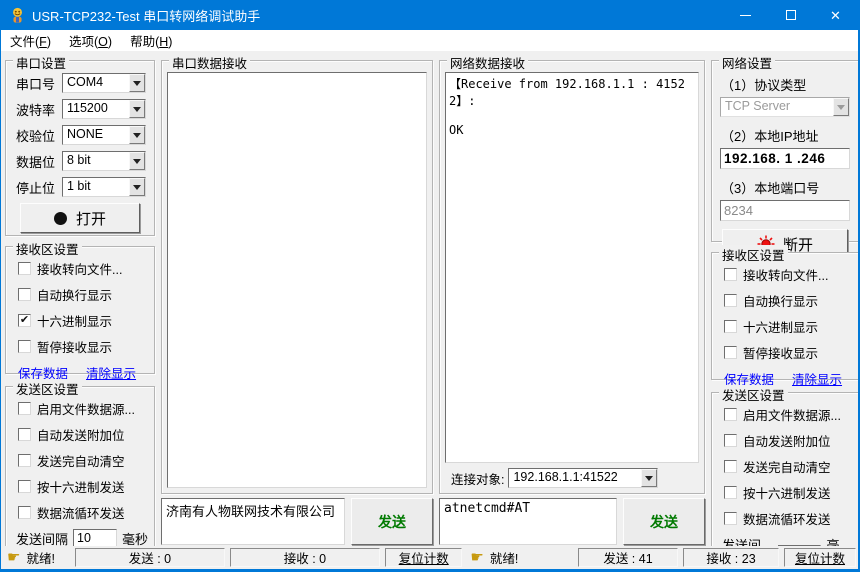 The width and height of the screenshot is (860, 572). I want to click on serial-port-label: 串口号, so click(36, 84).